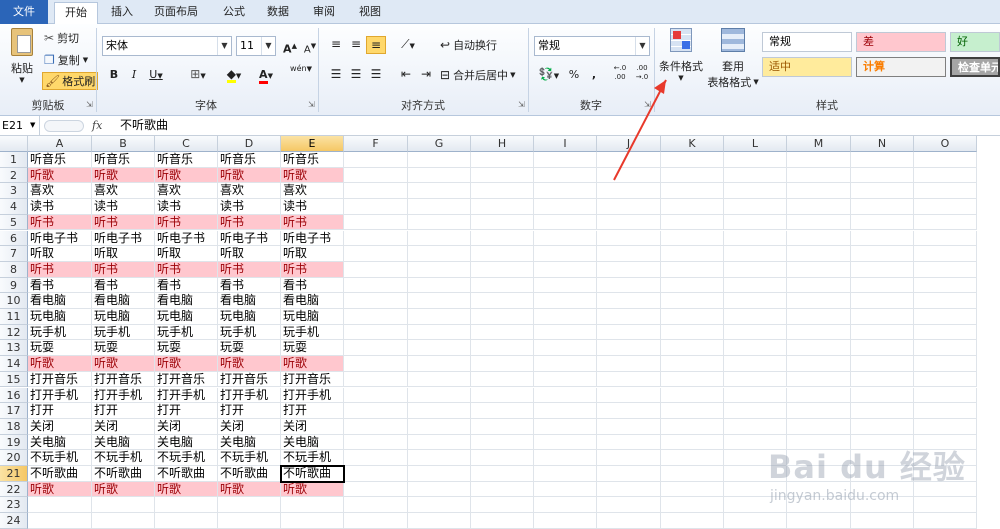 The width and height of the screenshot is (1000, 529). Describe the element at coordinates (629, 254) in the screenshot. I see `cell-j7` at that location.